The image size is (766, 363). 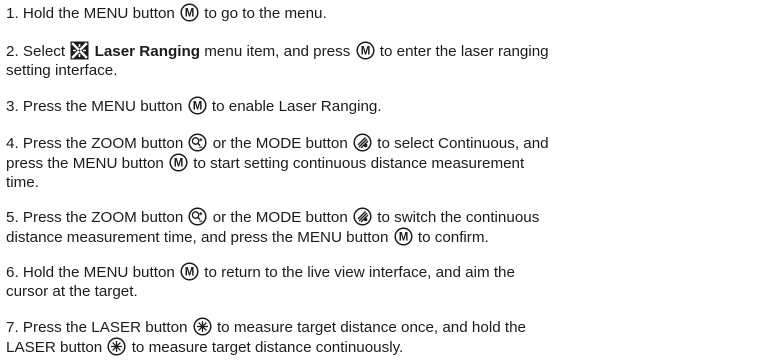 I want to click on step-text: 5. Press the ZOOM button, so click(x=97, y=217).